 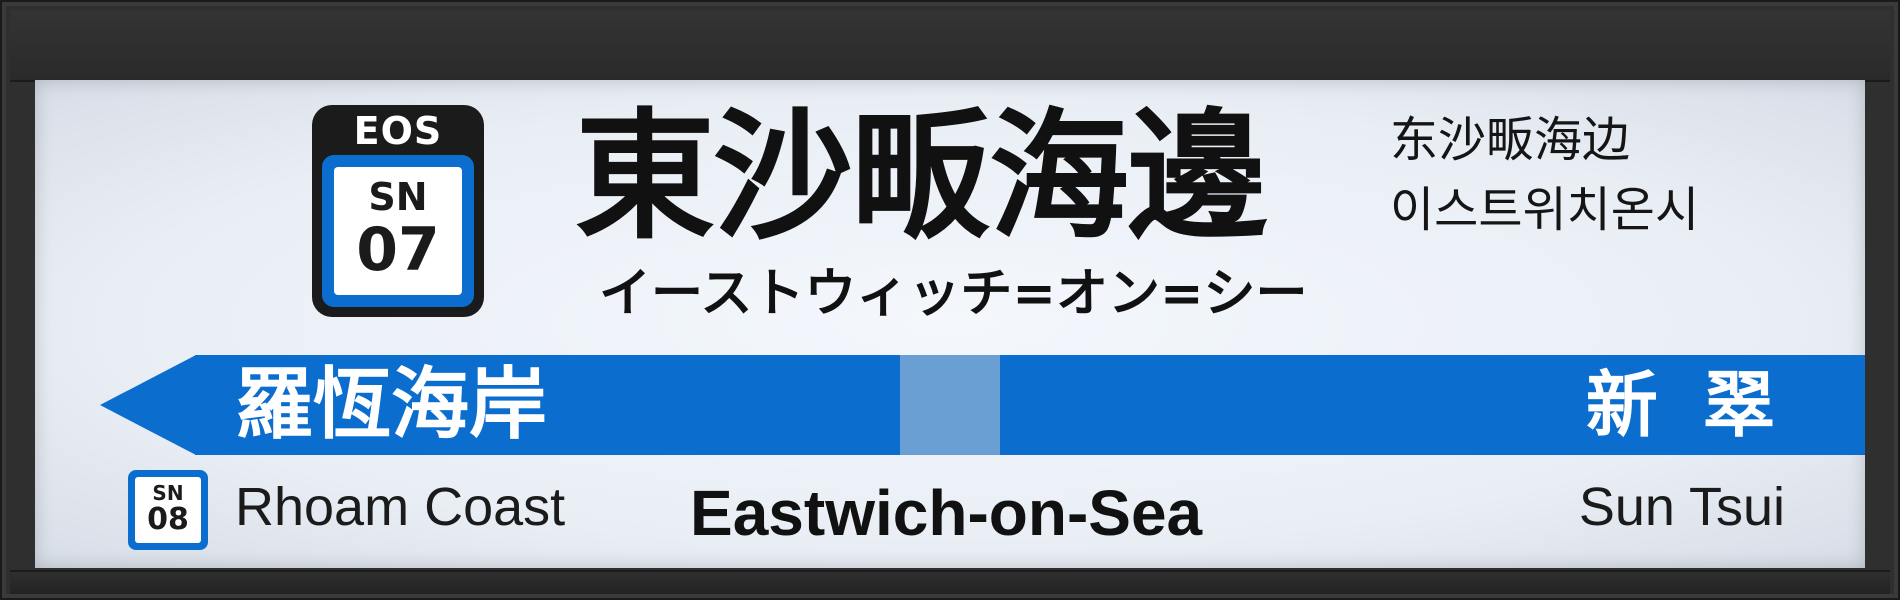 I want to click on small-badge-box: SN 08, so click(x=168, y=510).